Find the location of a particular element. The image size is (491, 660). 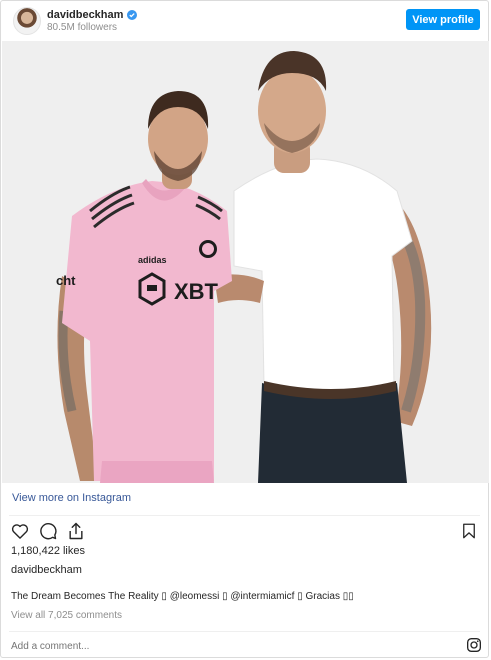

like-count: 1,180,422 likes is located at coordinates (48, 551).